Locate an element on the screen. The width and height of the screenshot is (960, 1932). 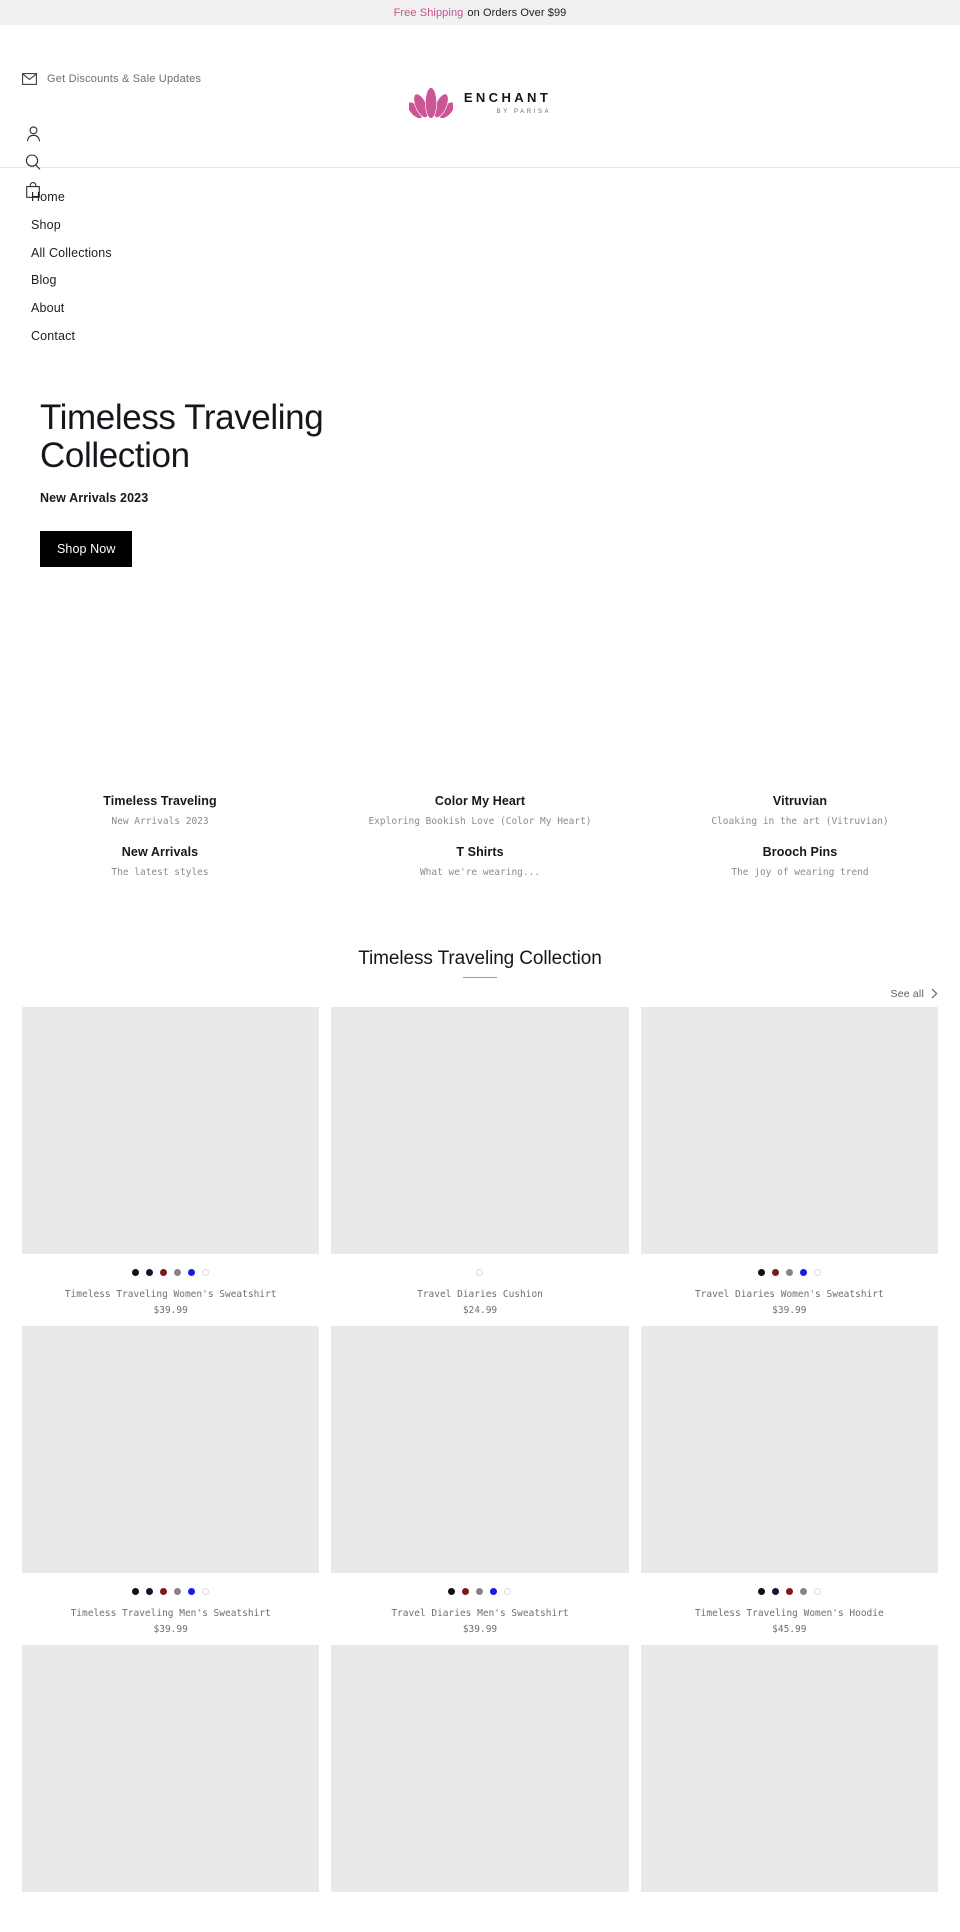
search-button is located at coordinates (33, 162).